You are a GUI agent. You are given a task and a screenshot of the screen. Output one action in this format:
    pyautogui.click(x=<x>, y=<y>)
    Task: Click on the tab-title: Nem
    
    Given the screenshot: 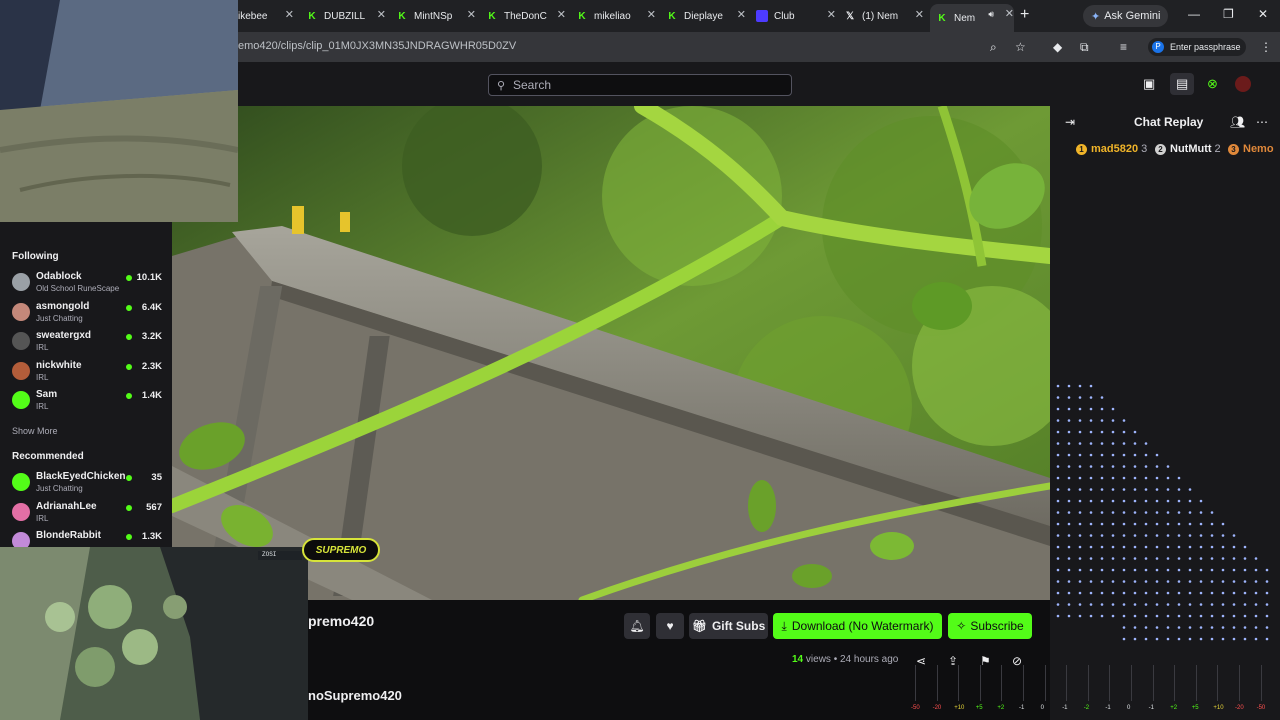 What is the action you would take?
    pyautogui.click(x=965, y=18)
    